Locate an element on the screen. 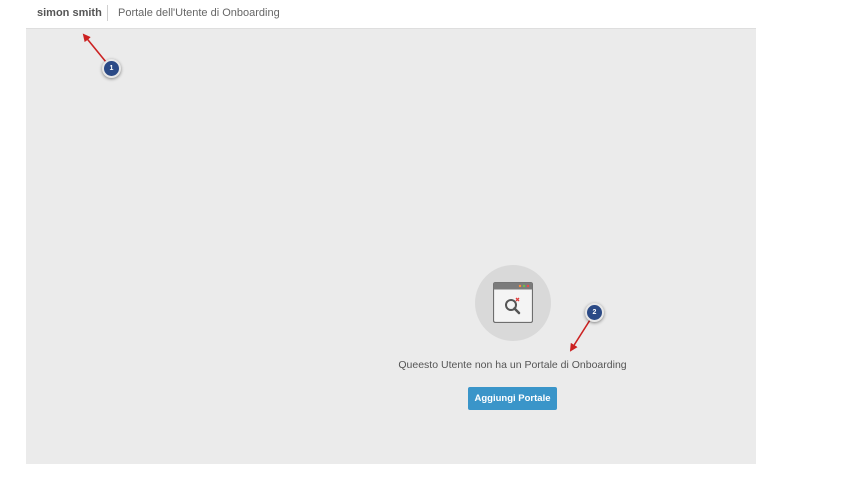 The width and height of the screenshot is (855, 488). page-title: Portale dell'Utente di Onboarding is located at coordinates (199, 13).